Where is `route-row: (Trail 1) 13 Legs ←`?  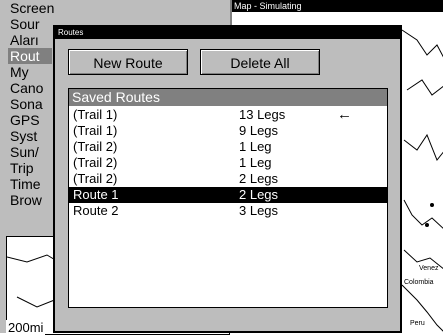
route-row: (Trail 1) 13 Legs ← is located at coordinates (228, 115).